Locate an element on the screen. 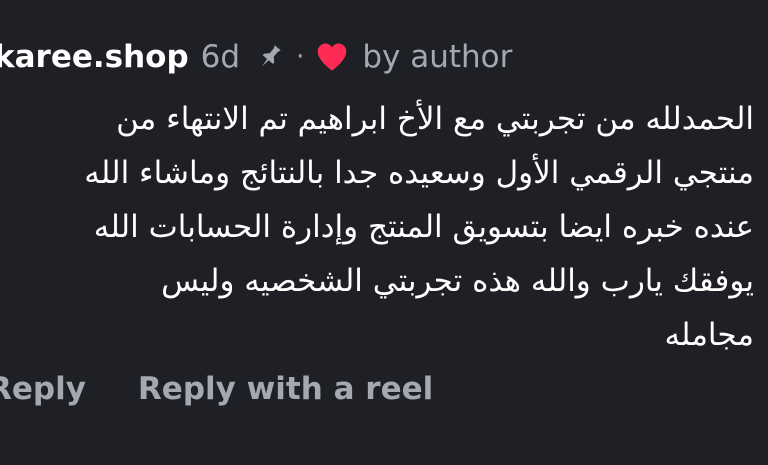  pin-icon is located at coordinates (270, 57).